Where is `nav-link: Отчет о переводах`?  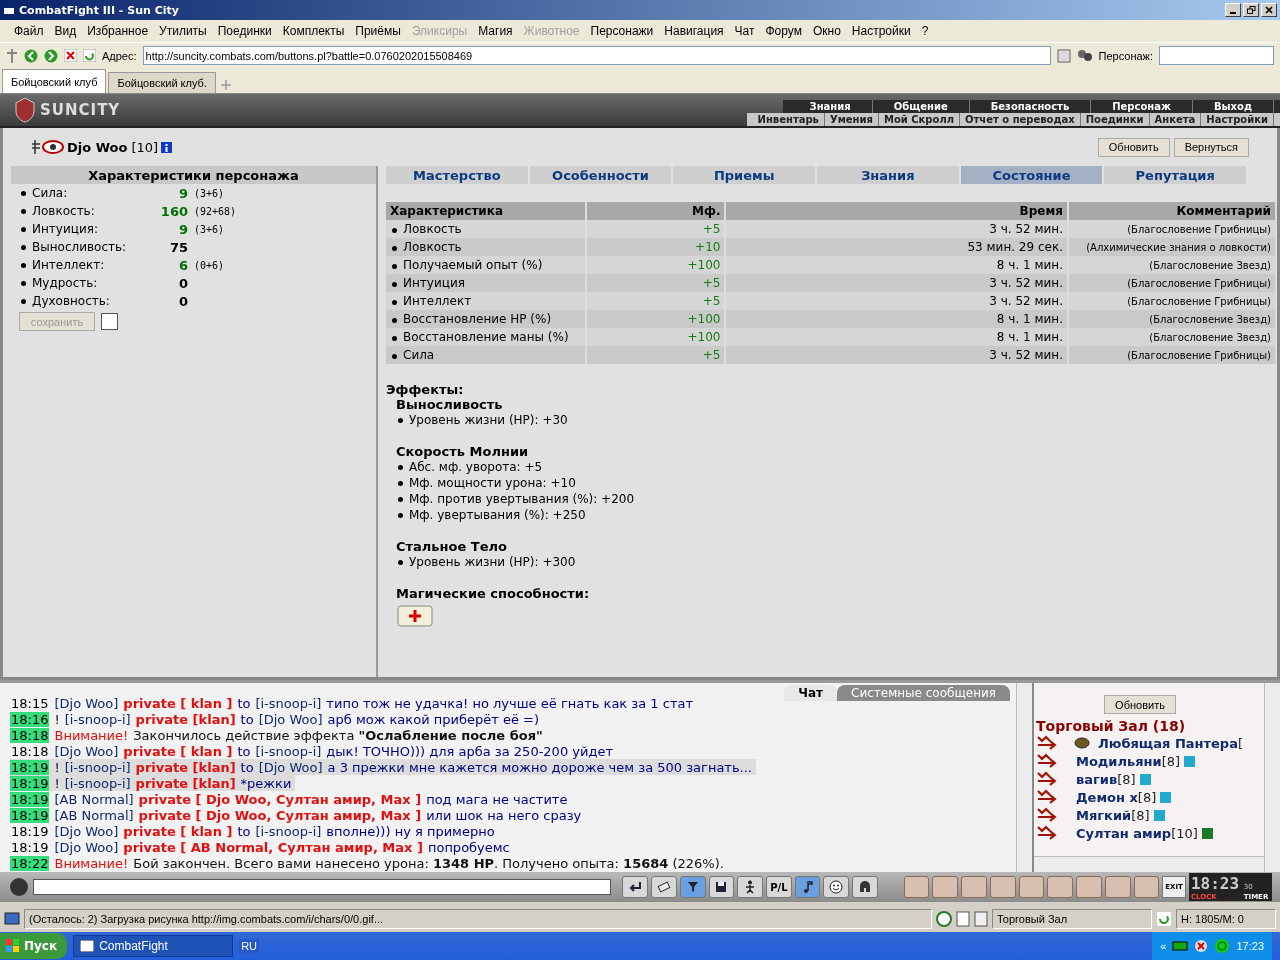
nav-link: Отчет о переводах is located at coordinates (1020, 119).